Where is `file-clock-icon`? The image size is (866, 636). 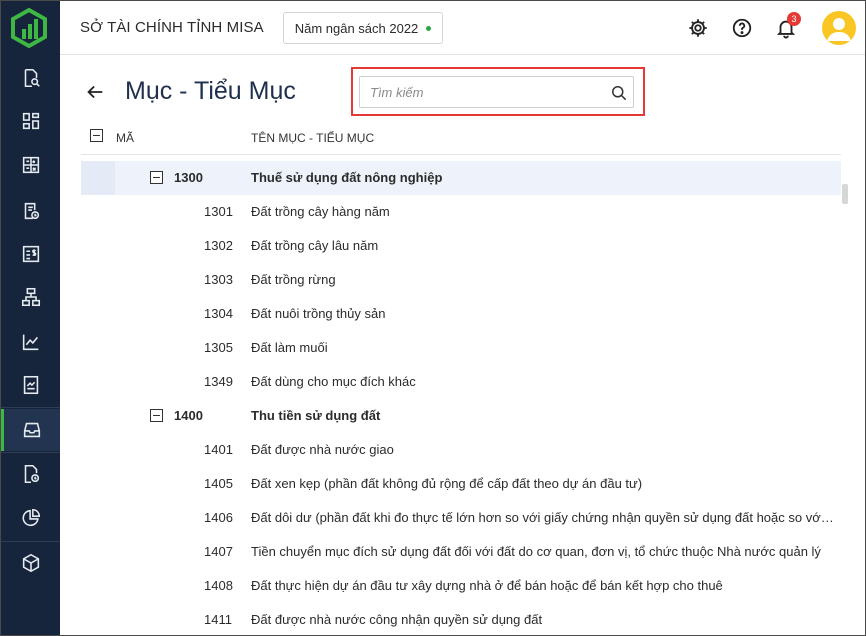 file-clock-icon is located at coordinates (31, 474).